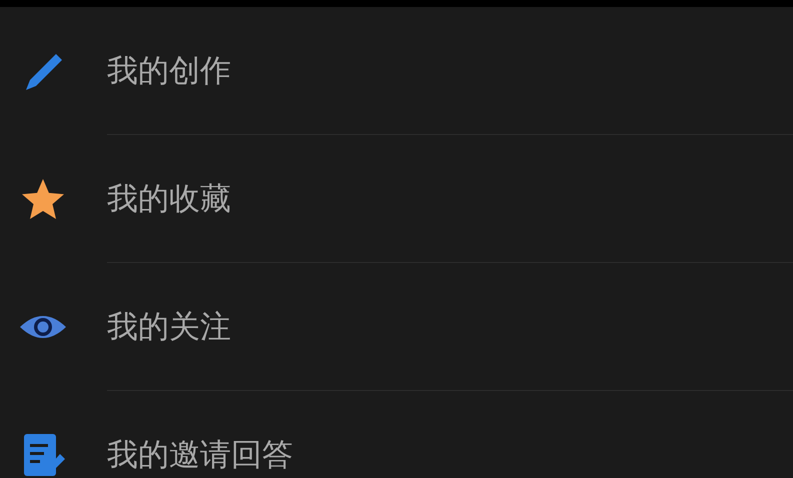  What do you see at coordinates (169, 199) in the screenshot?
I see `menu-item-label: 我的收藏` at bounding box center [169, 199].